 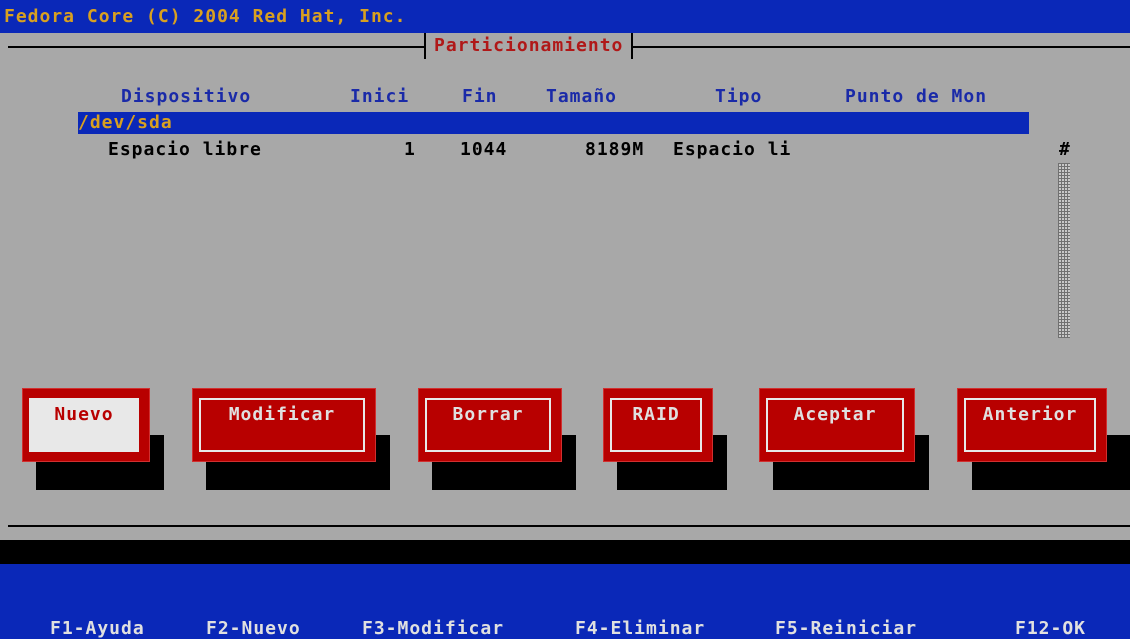 I want to click on fkey-reset: F5-Reiniciar, so click(x=846, y=628).